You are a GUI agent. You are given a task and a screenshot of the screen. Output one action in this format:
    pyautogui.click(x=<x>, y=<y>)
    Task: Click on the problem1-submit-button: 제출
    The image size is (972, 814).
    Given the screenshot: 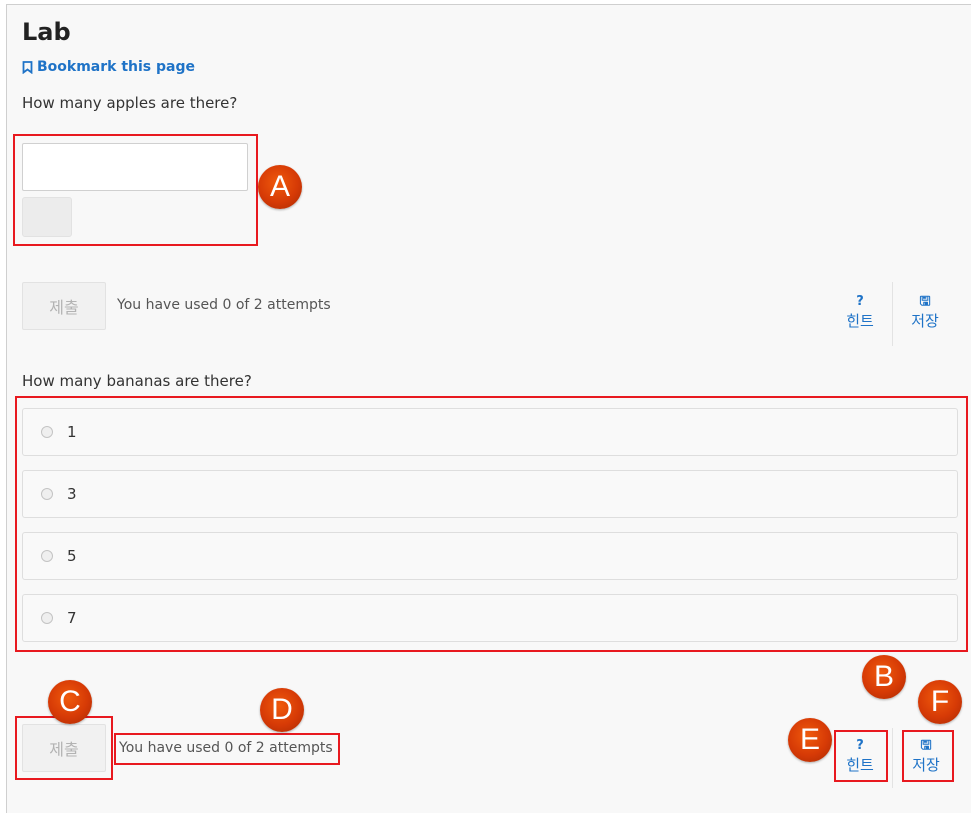 What is the action you would take?
    pyautogui.click(x=64, y=306)
    